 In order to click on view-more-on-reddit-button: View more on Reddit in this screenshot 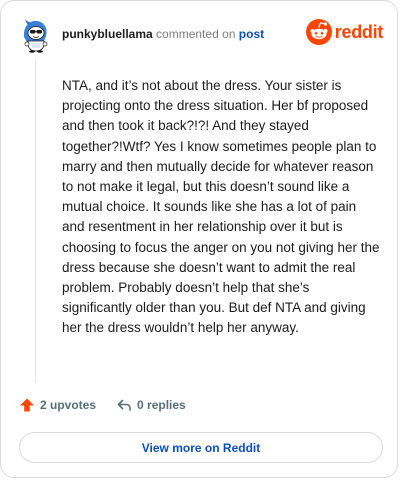, I will do `click(201, 447)`.